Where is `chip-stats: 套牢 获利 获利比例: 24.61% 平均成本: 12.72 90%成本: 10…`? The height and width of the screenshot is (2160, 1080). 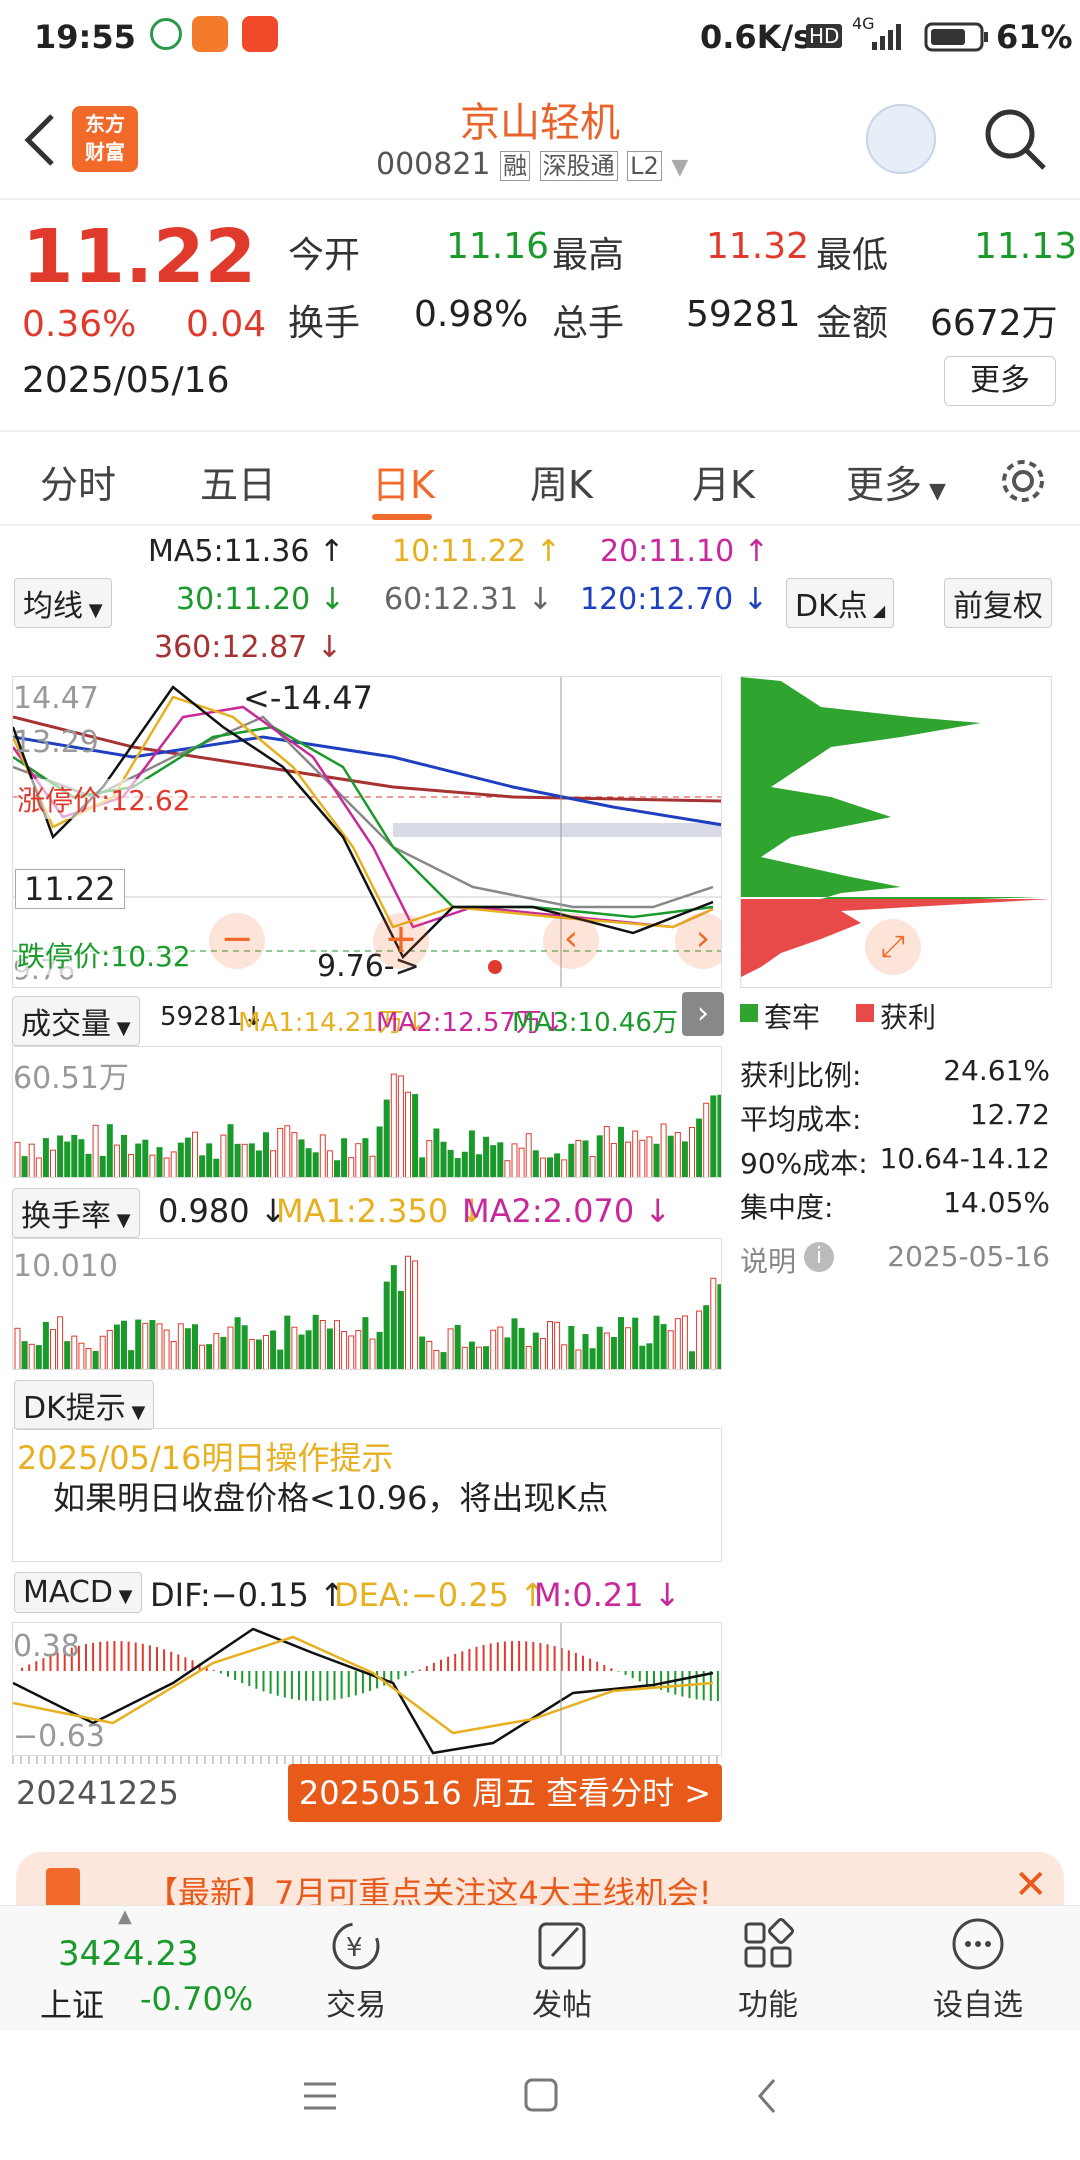 chip-stats: 套牢 获利 获利比例: 24.61% 平均成本: 12.72 90%成本: 10… is located at coordinates (900, 1146).